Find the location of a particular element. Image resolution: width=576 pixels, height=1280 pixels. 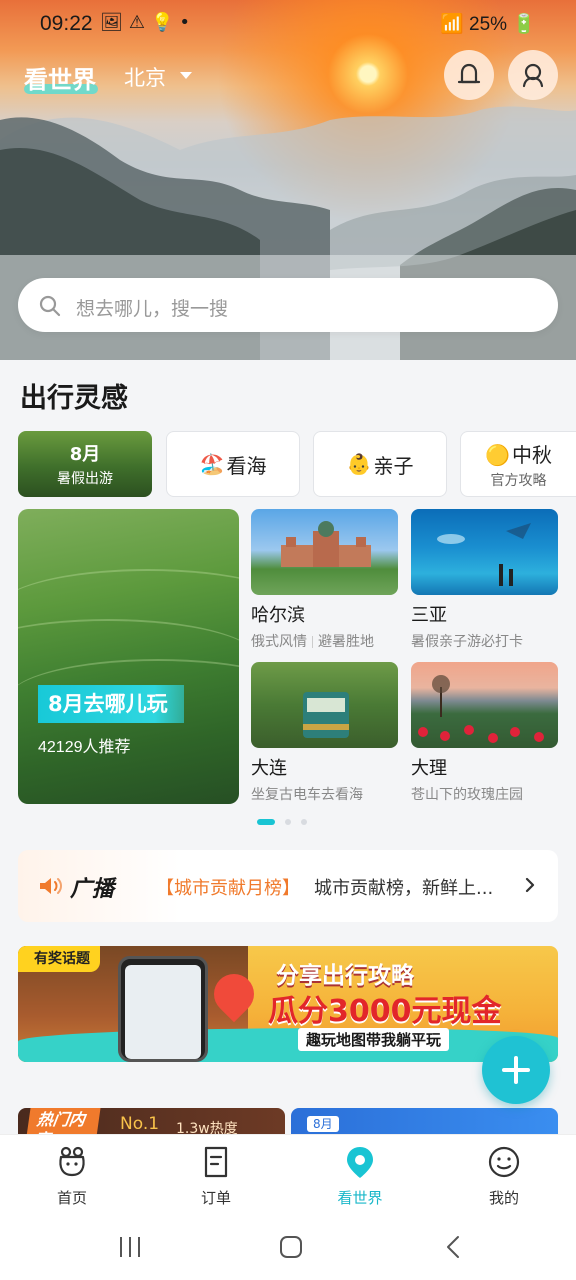

banner-wave is located at coordinates (288, 1045).